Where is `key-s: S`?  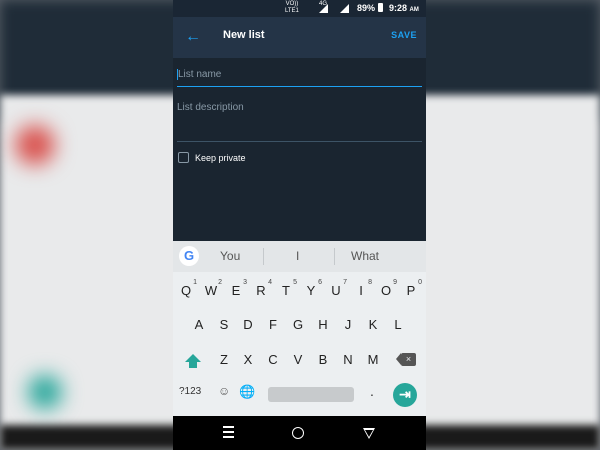 key-s: S is located at coordinates (224, 325).